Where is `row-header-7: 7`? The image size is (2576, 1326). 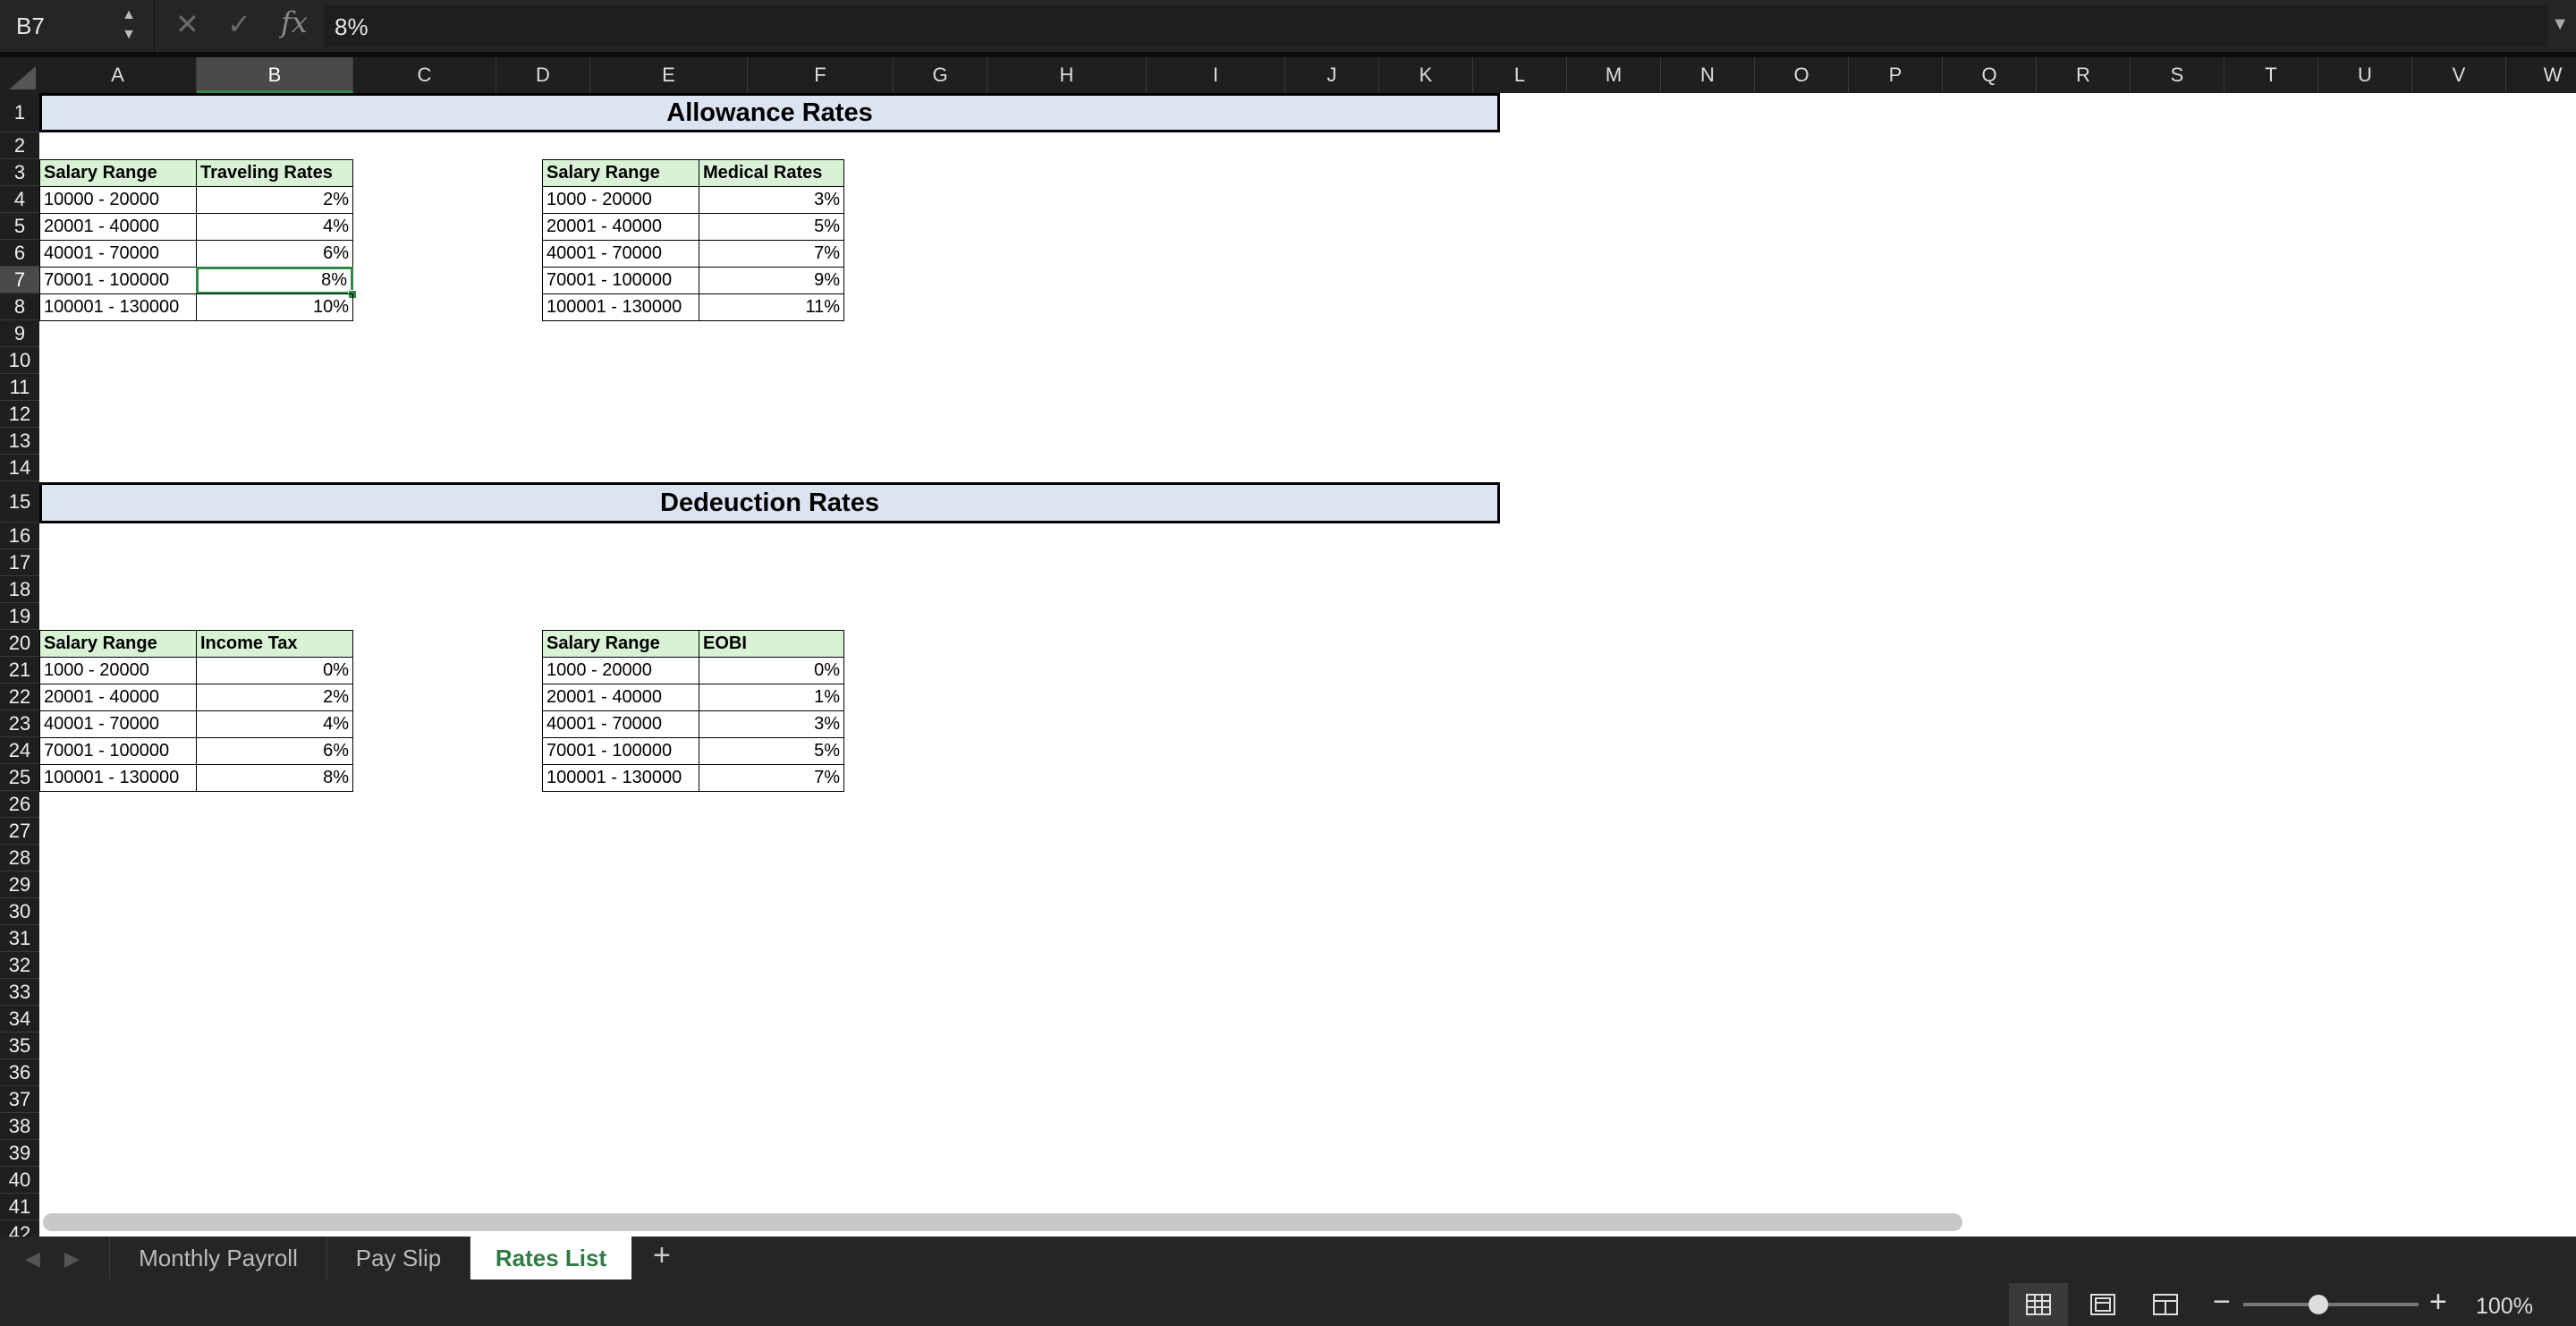 row-header-7: 7 is located at coordinates (19, 280).